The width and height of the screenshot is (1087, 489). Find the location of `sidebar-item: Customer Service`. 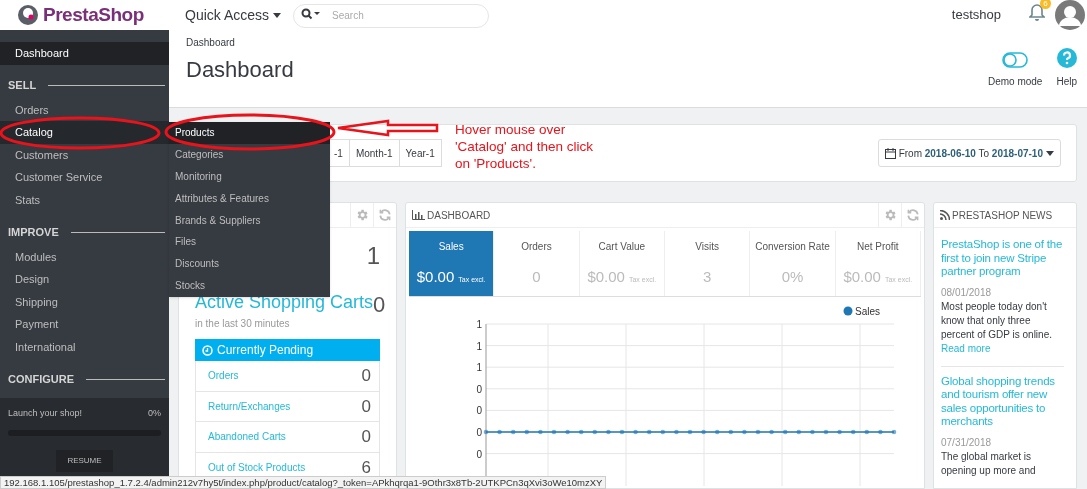

sidebar-item: Customer Service is located at coordinates (84, 177).